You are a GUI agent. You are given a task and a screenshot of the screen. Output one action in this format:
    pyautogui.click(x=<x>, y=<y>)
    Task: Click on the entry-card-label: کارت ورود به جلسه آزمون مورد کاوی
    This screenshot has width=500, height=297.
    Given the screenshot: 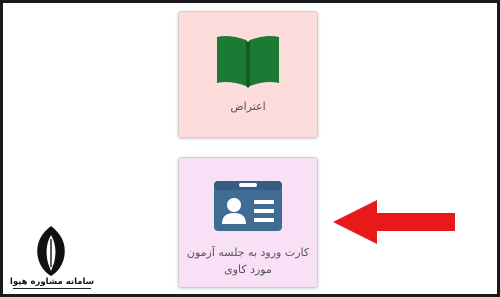 What is the action you would take?
    pyautogui.click(x=248, y=261)
    